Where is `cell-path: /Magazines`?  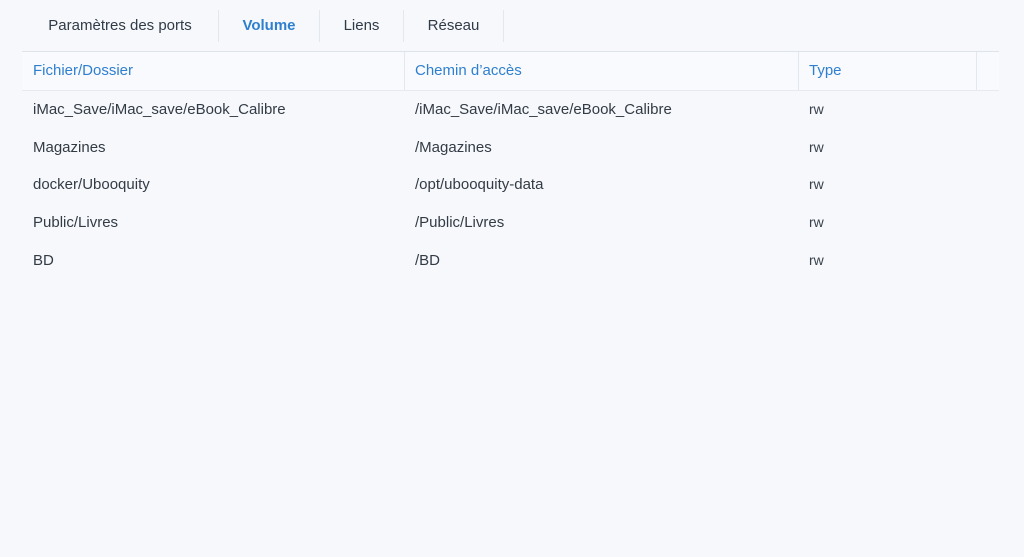 cell-path: /Magazines is located at coordinates (453, 147).